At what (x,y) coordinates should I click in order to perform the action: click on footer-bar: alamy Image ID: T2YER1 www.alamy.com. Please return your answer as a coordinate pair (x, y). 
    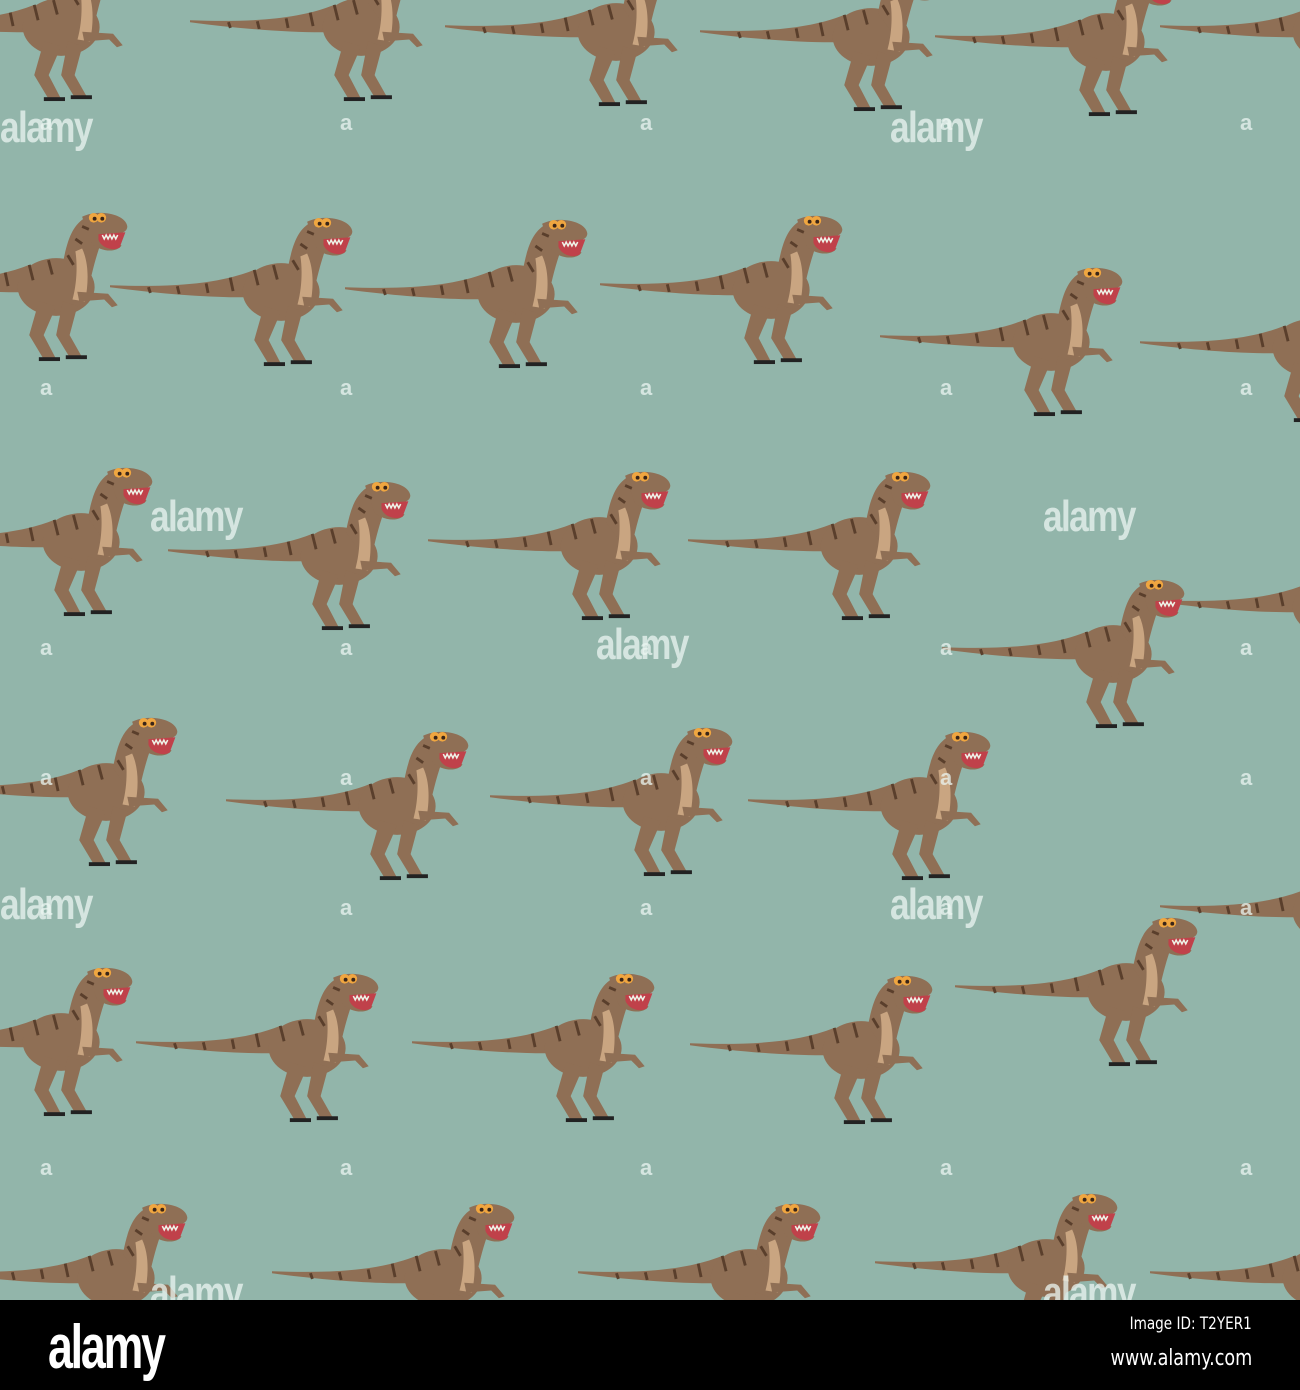
    Looking at the image, I should click on (650, 1345).